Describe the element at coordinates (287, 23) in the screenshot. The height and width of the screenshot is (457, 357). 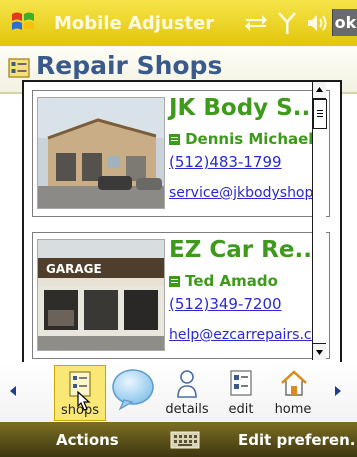
I see `signal-icon` at that location.